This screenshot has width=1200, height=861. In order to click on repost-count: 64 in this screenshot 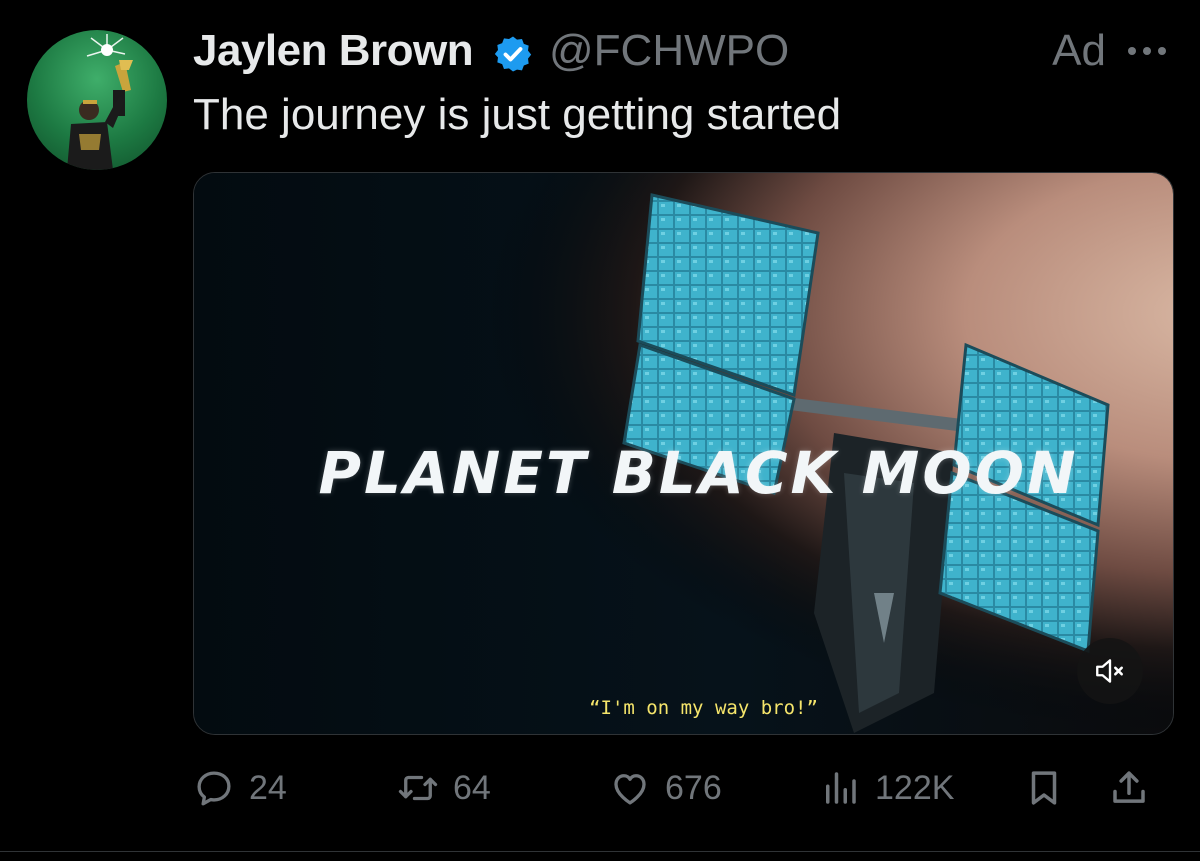, I will do `click(472, 787)`.